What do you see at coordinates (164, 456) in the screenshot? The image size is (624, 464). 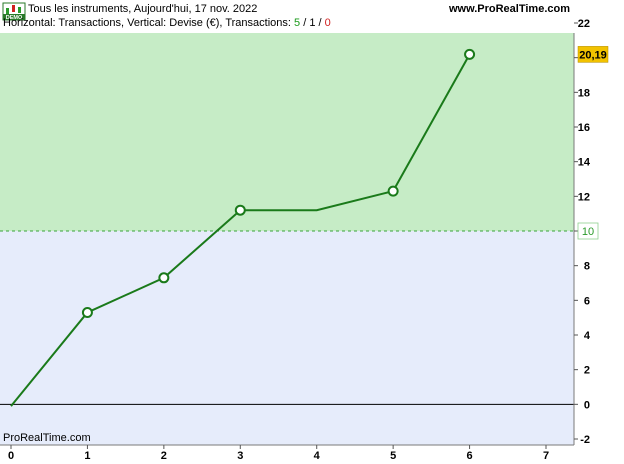 I see `x-tick-label: 2` at bounding box center [164, 456].